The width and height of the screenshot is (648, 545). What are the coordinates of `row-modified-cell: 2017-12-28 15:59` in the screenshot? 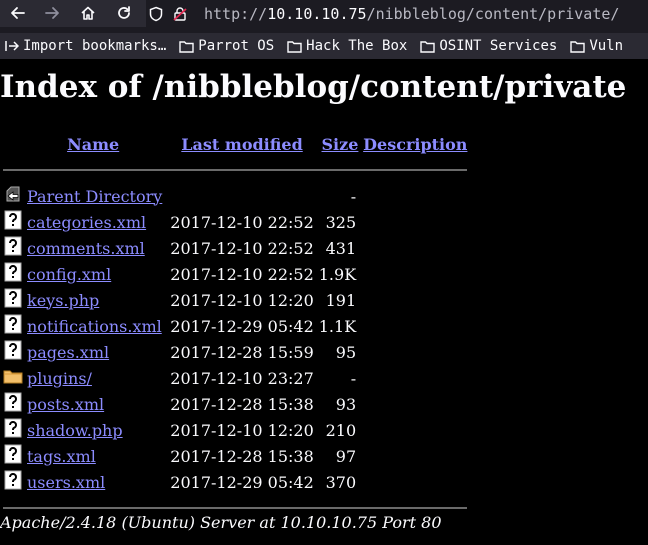 It's located at (242, 352).